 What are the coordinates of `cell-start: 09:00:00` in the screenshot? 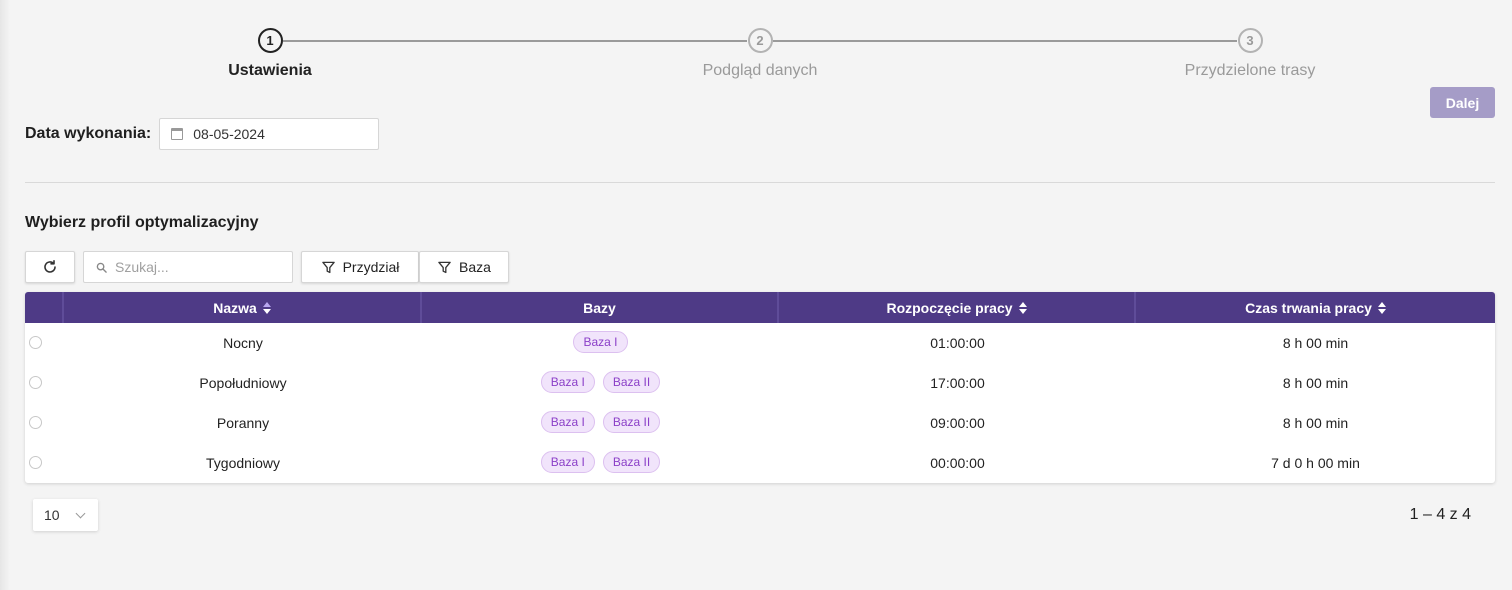 It's located at (957, 423).